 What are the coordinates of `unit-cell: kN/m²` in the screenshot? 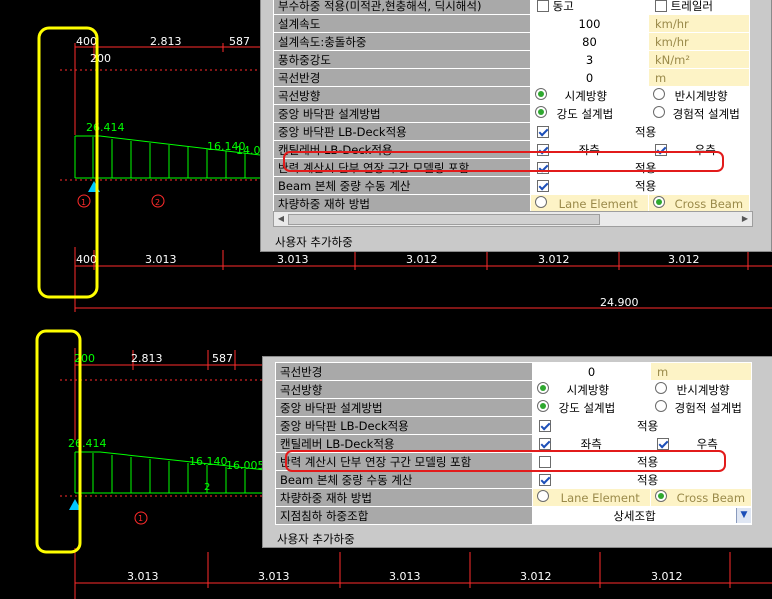 It's located at (699, 59).